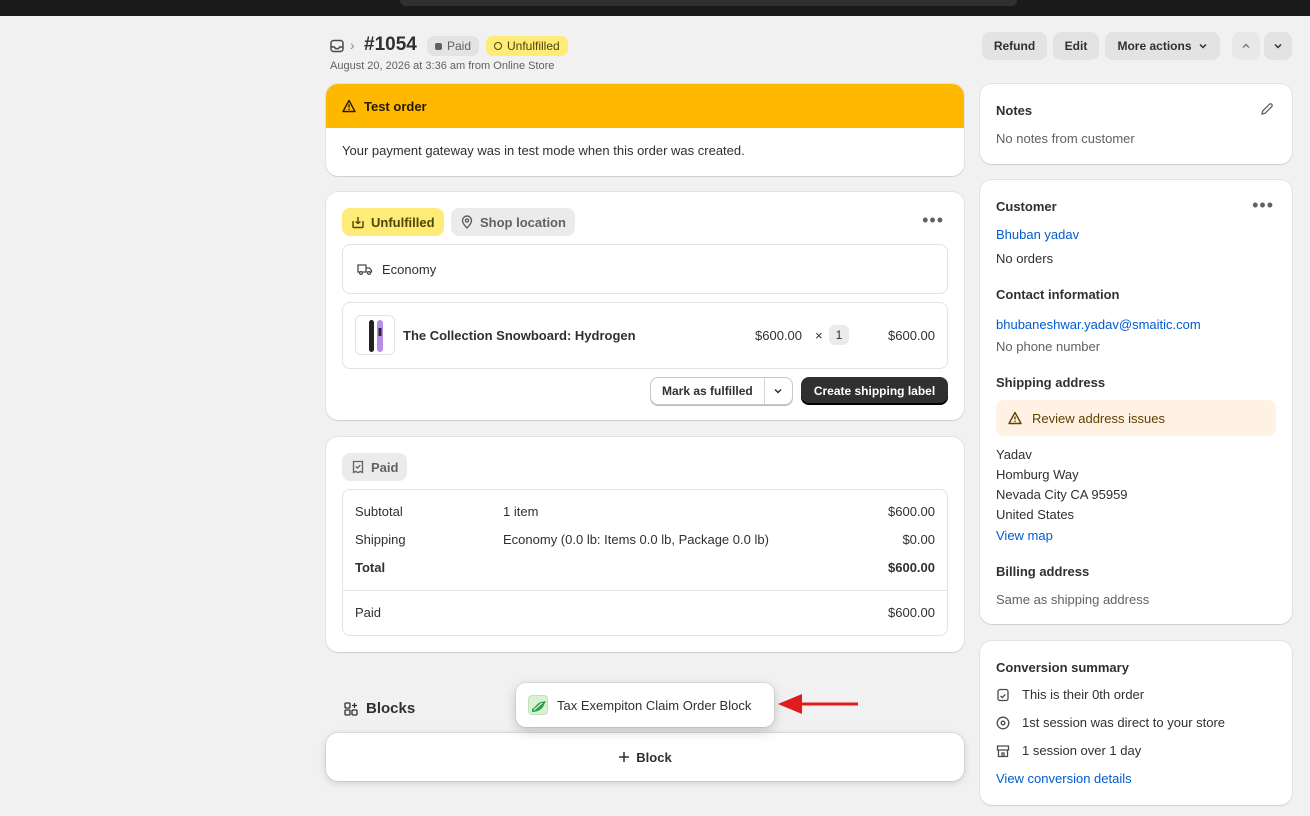 Image resolution: width=1310 pixels, height=816 pixels. I want to click on badge-dot-icon, so click(438, 46).